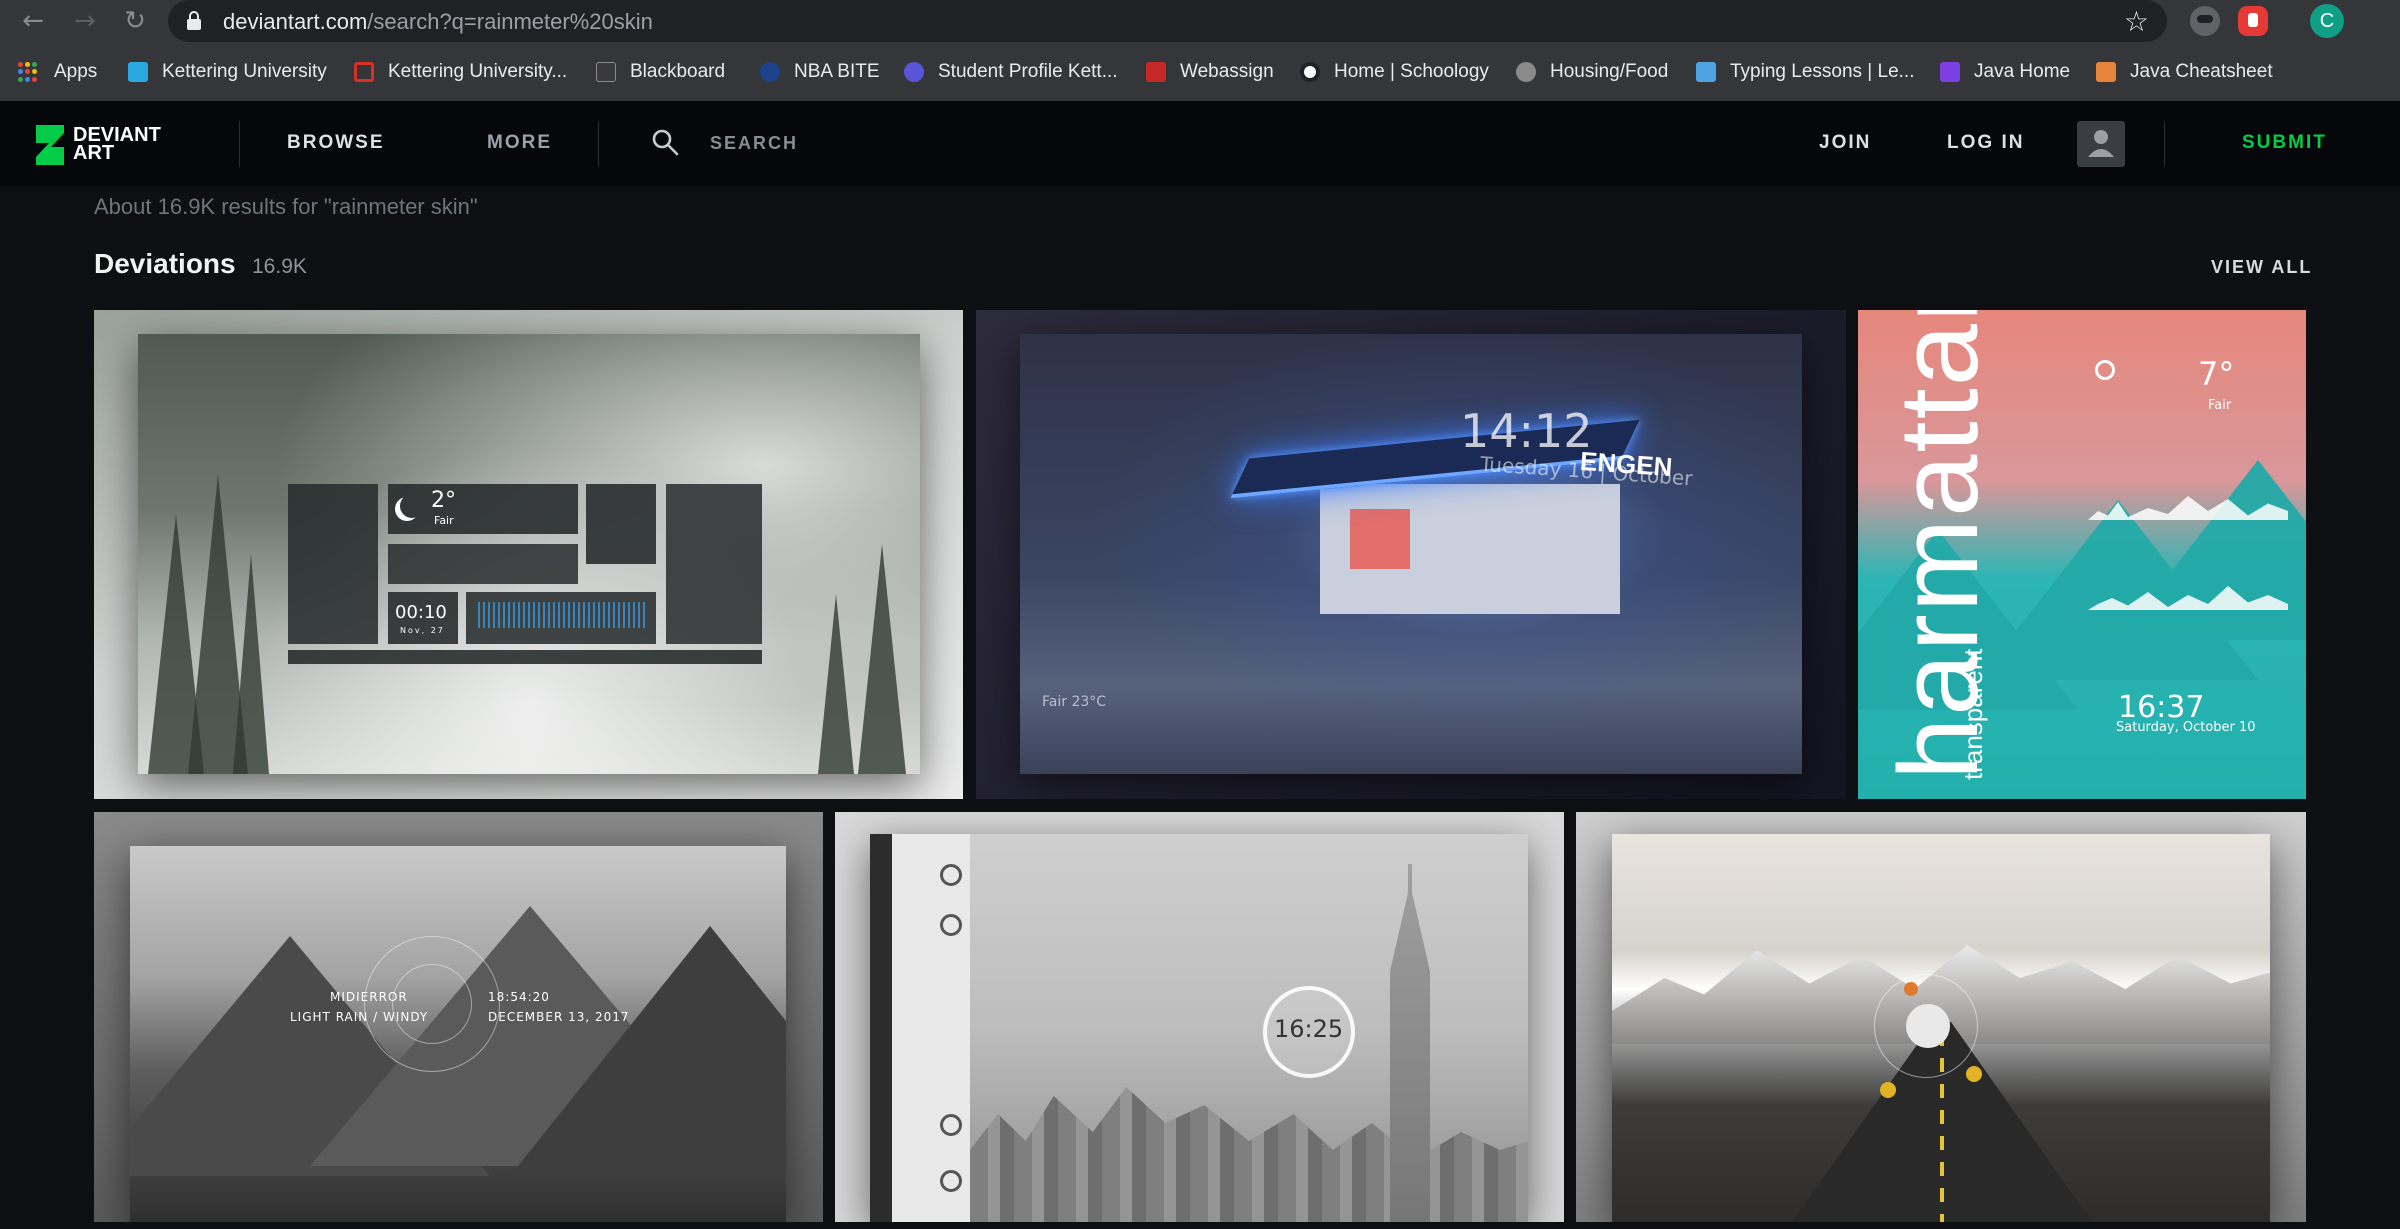 The width and height of the screenshot is (2400, 1229). What do you see at coordinates (85, 21) in the screenshot?
I see `forward-arrow-icon: →` at bounding box center [85, 21].